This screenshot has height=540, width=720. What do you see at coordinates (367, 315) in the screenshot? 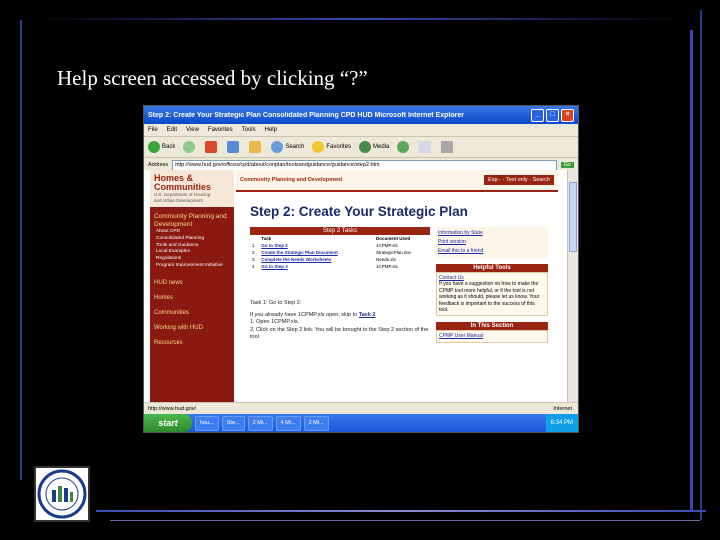
I see `task2-link: Task 2` at bounding box center [367, 315].